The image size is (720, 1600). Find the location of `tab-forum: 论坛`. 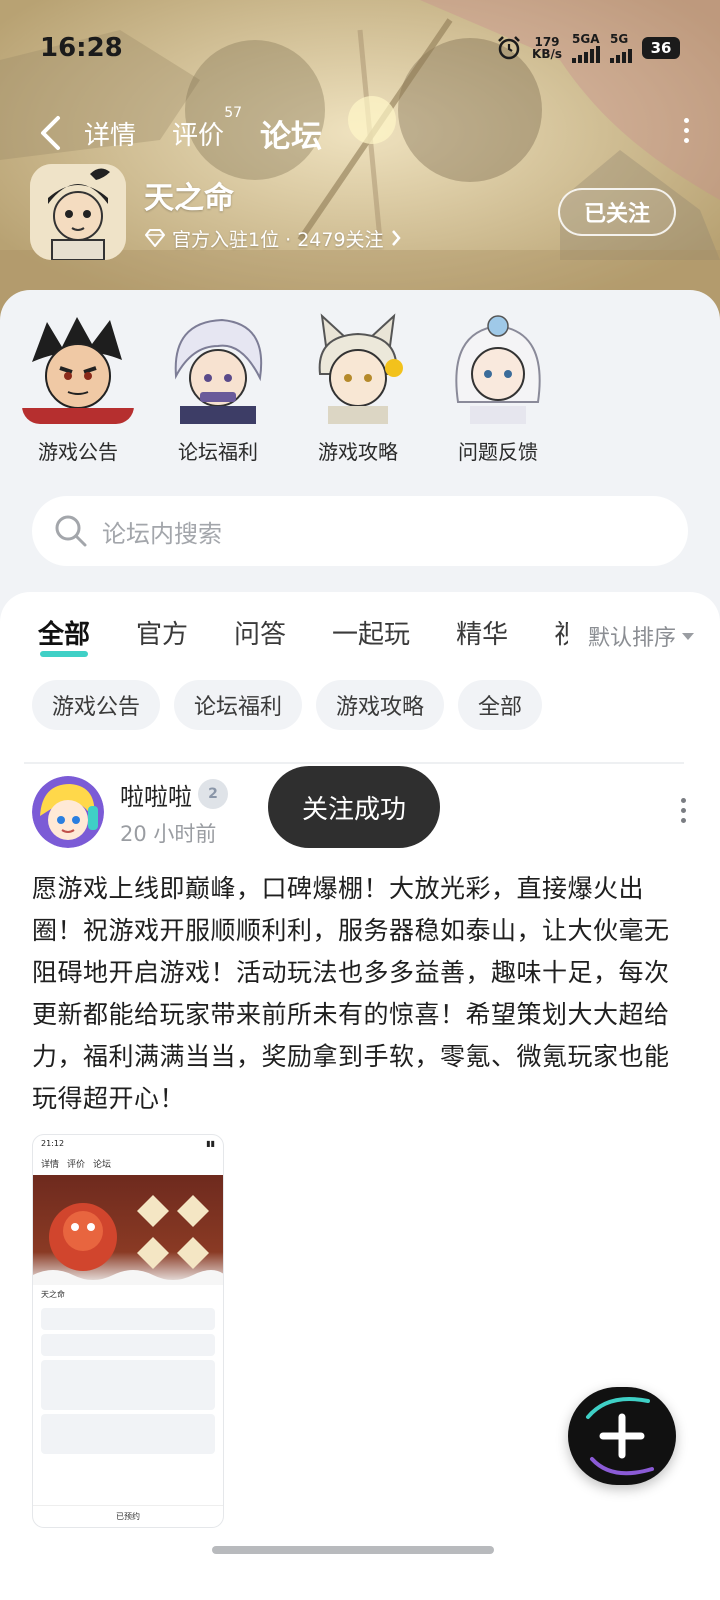

tab-forum: 论坛 is located at coordinates (291, 133).